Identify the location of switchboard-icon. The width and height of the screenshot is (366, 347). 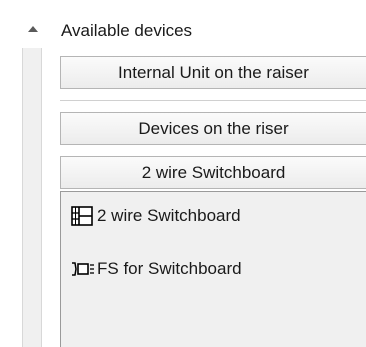
(82, 216).